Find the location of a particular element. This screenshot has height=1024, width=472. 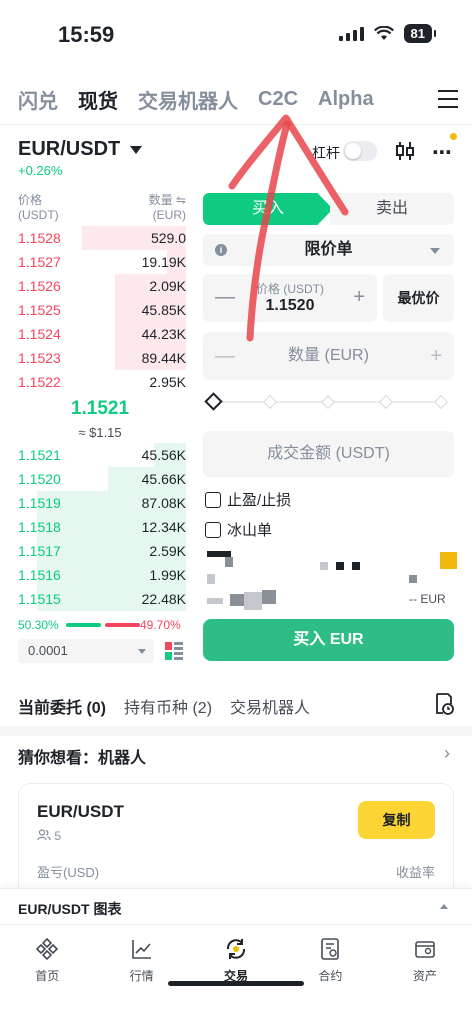

tab-open-orders: 当前委托 (0) is located at coordinates (62, 706).